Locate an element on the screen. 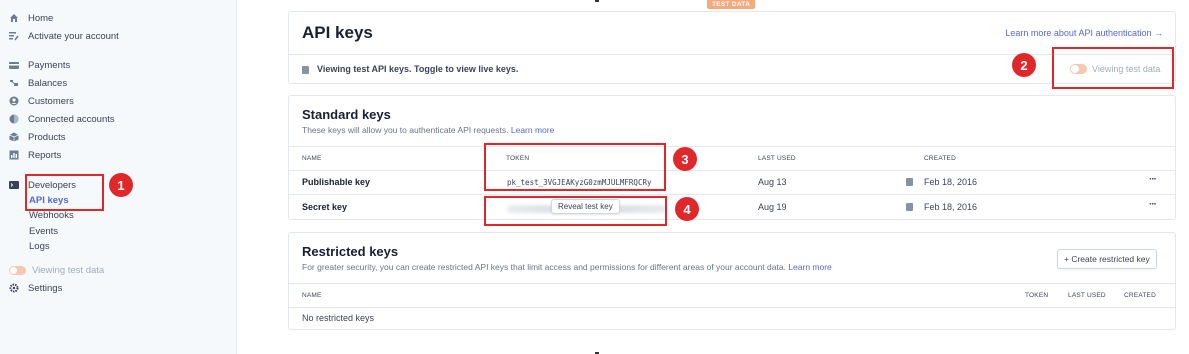 The height and width of the screenshot is (354, 1189). page-title: API keys is located at coordinates (337, 32).